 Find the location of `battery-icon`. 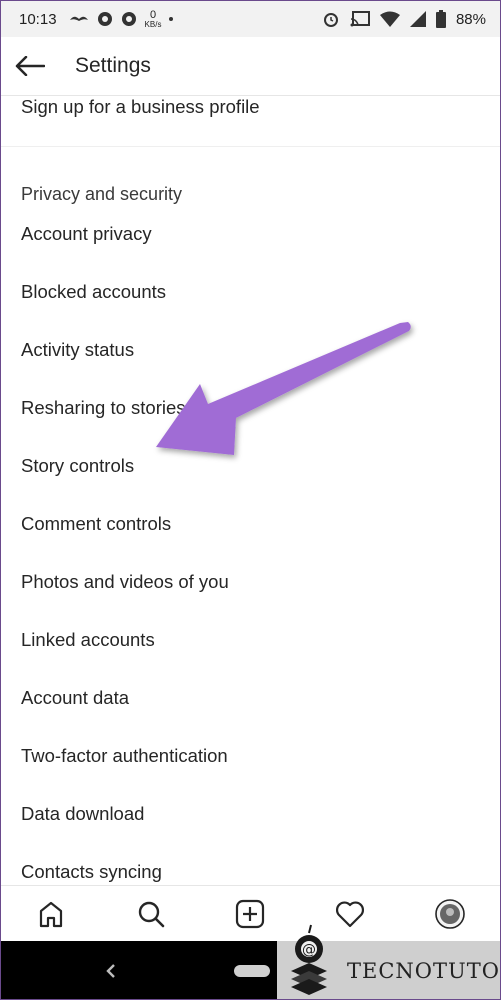

battery-icon is located at coordinates (440, 19).